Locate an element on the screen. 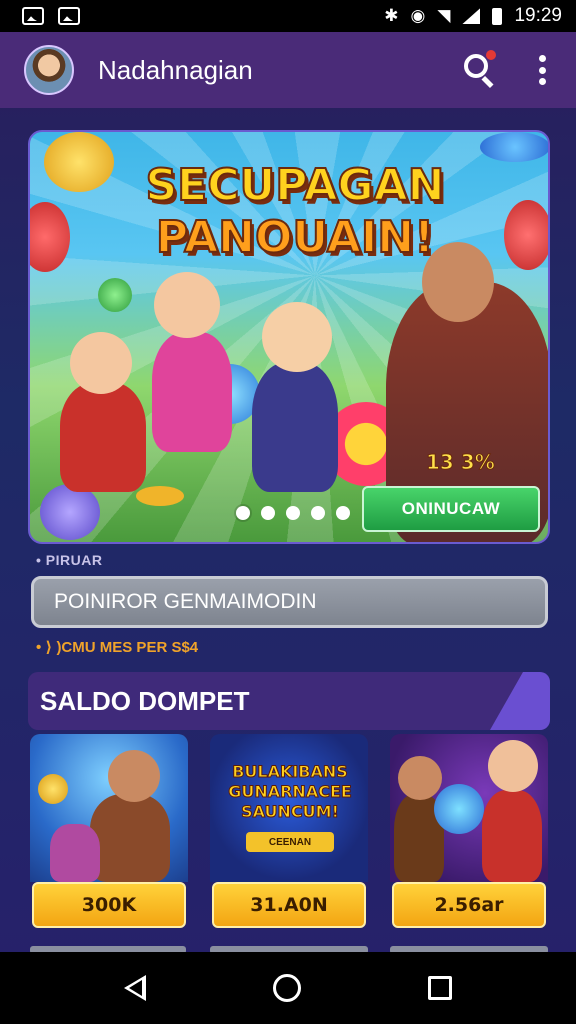 The image size is (576, 1024). gallery-notification-icon is located at coordinates (33, 16).